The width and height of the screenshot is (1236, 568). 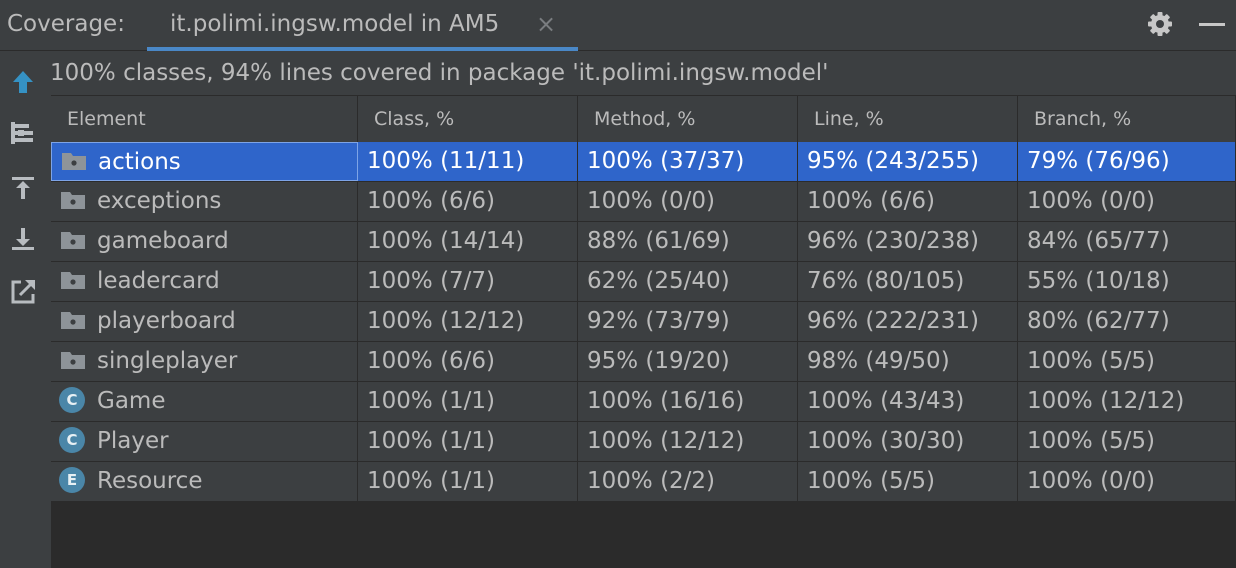 I want to click on cell-line: 100% (6/6), so click(x=908, y=201).